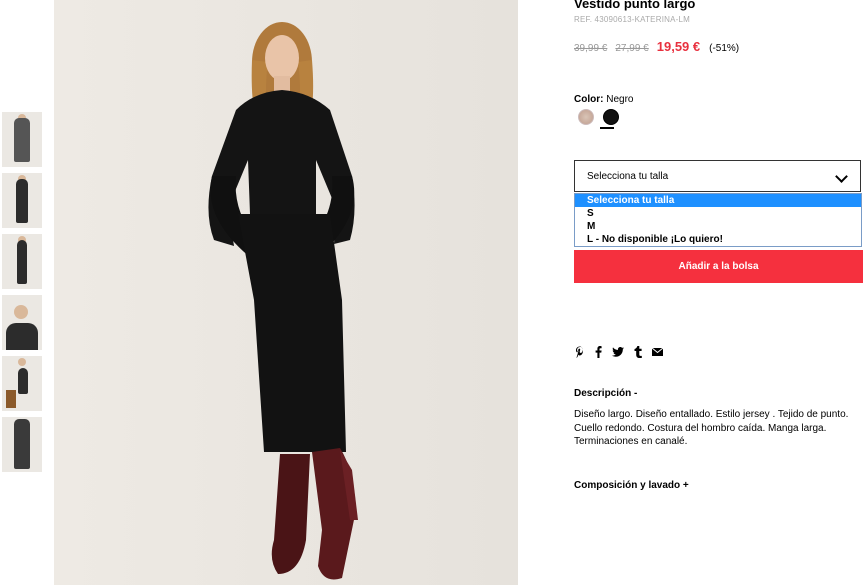  I want to click on chevron-down-icon, so click(841, 176).